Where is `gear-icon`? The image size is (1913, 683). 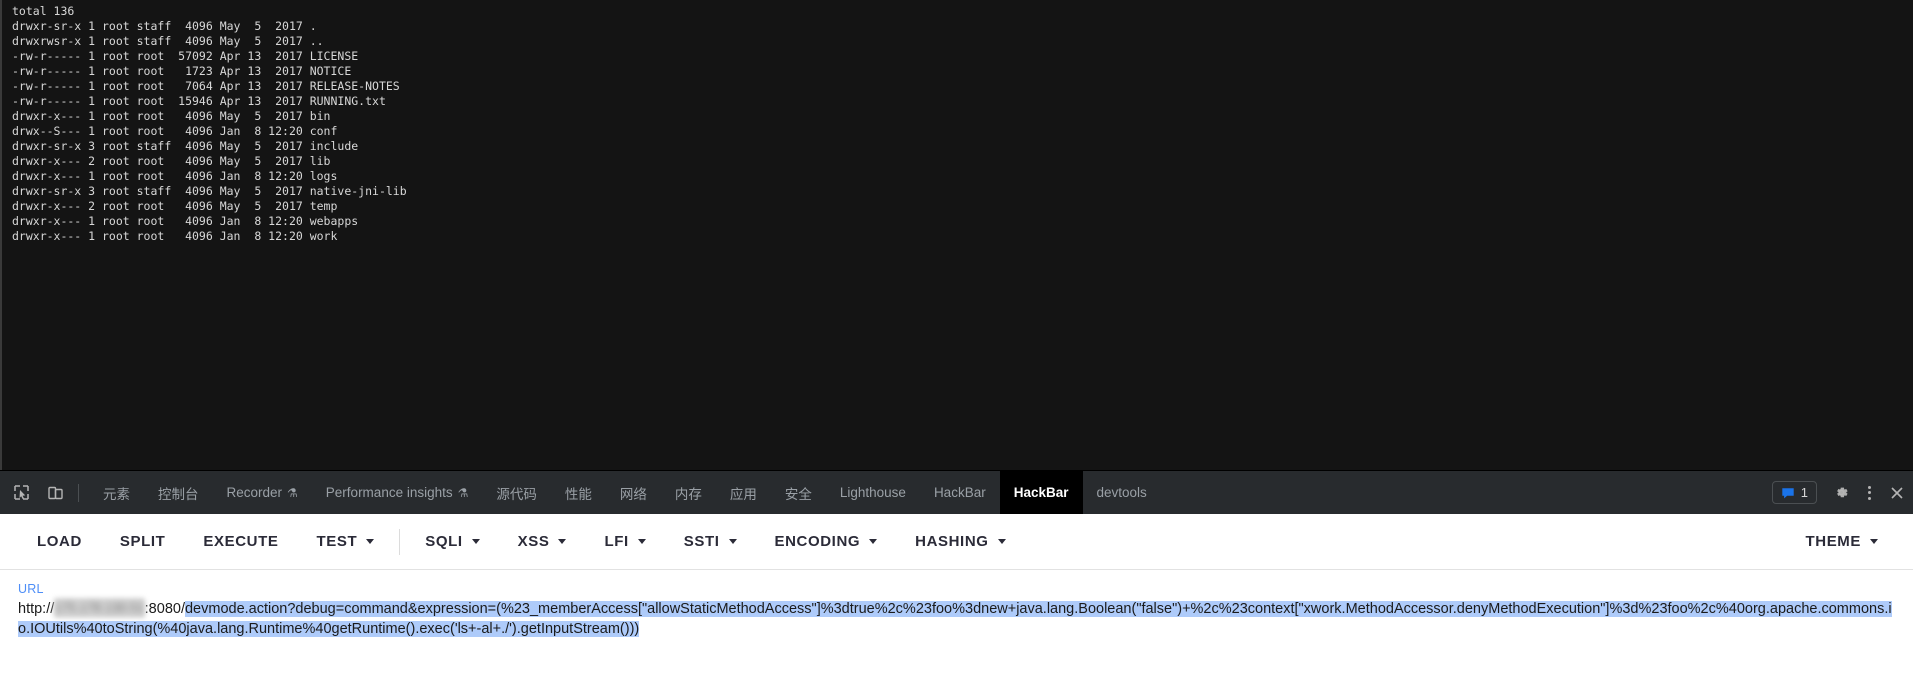
gear-icon is located at coordinates (1841, 493).